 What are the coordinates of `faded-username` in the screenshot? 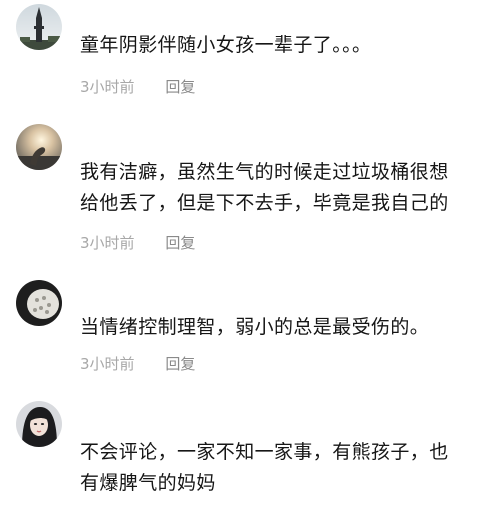 It's located at (110, 406).